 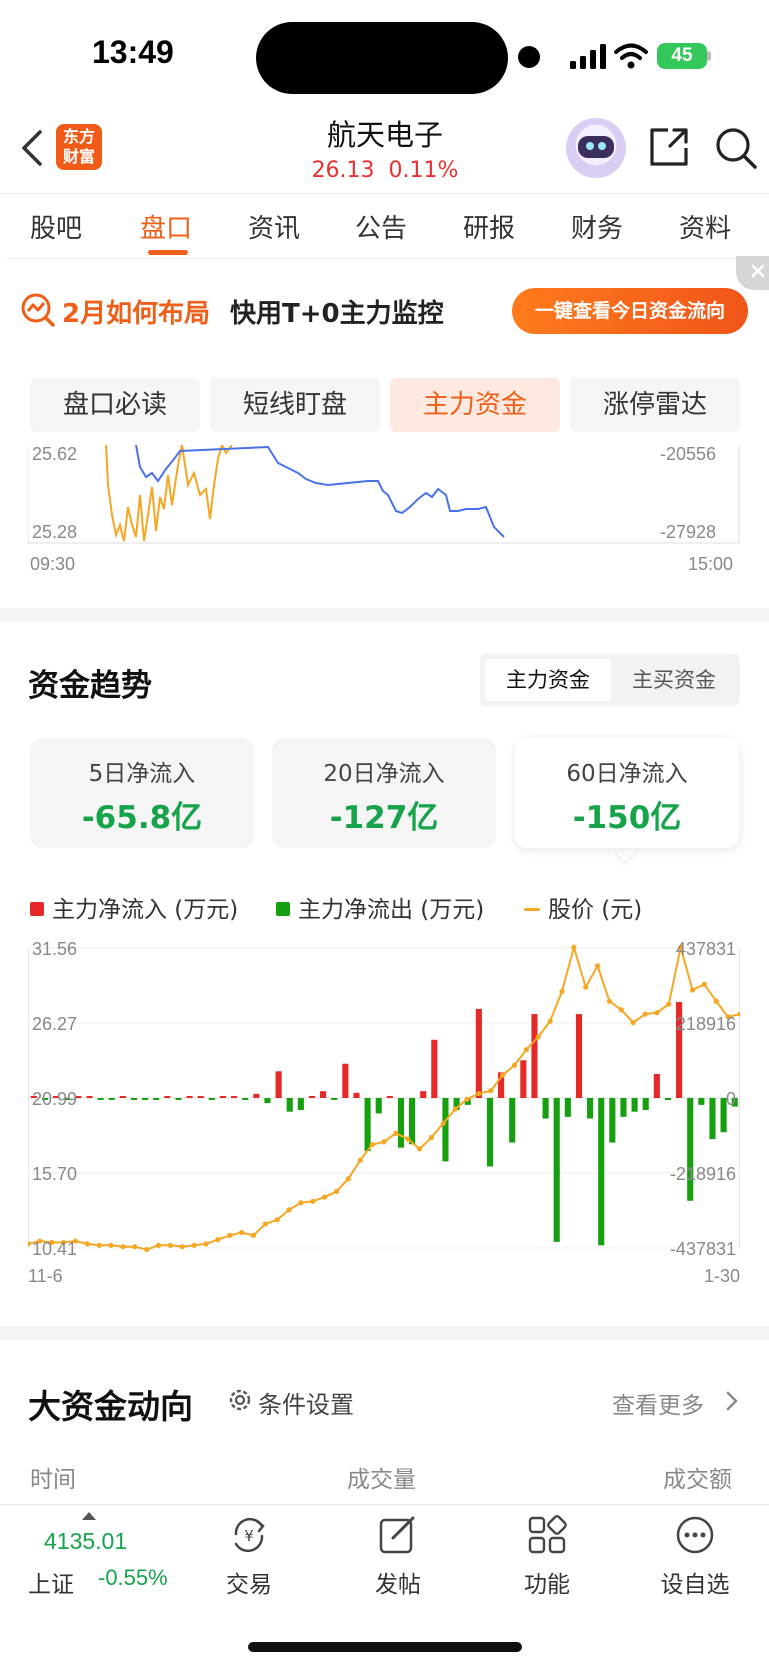 I want to click on home-indicator, so click(x=385, y=1647).